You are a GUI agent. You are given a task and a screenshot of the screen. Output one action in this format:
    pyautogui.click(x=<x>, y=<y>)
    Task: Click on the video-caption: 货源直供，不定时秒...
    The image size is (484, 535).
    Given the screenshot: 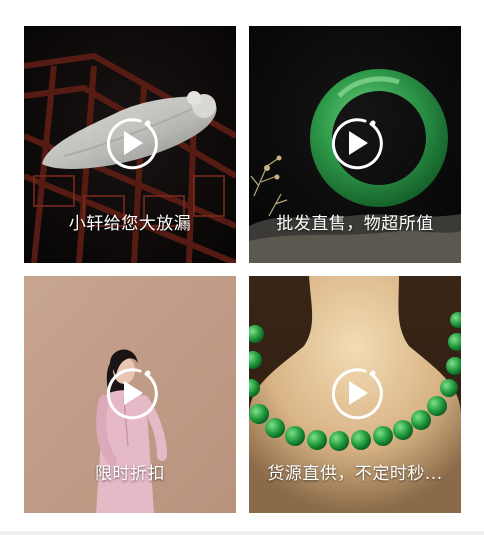 What is the action you would take?
    pyautogui.click(x=355, y=474)
    